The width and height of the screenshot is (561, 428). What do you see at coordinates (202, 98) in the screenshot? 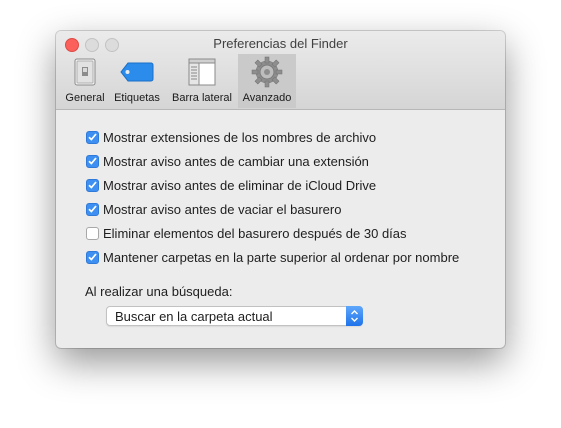
I see `tab-label: Barra lateral` at bounding box center [202, 98].